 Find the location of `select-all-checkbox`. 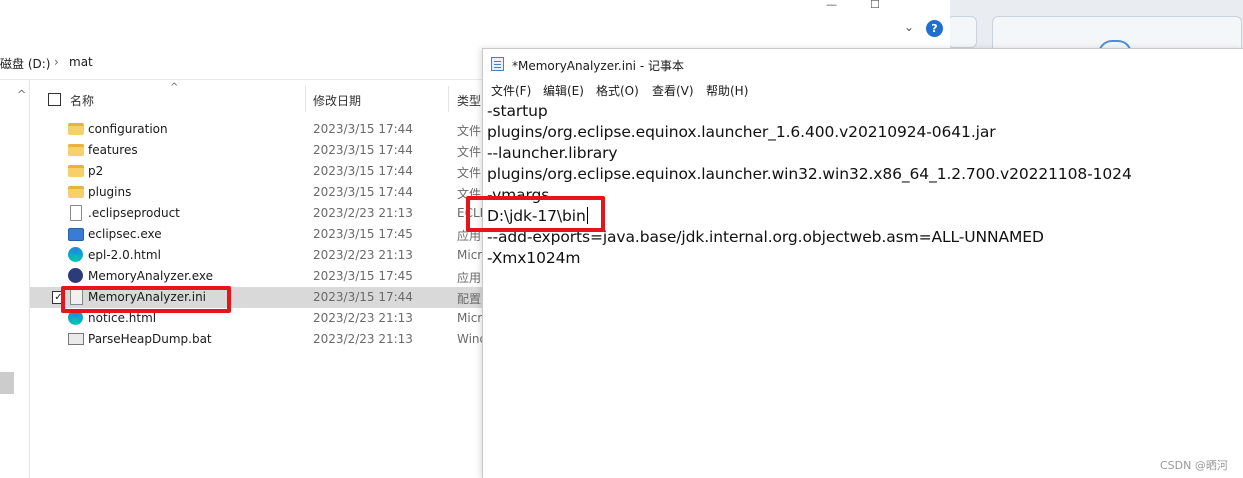

select-all-checkbox is located at coordinates (54, 99).